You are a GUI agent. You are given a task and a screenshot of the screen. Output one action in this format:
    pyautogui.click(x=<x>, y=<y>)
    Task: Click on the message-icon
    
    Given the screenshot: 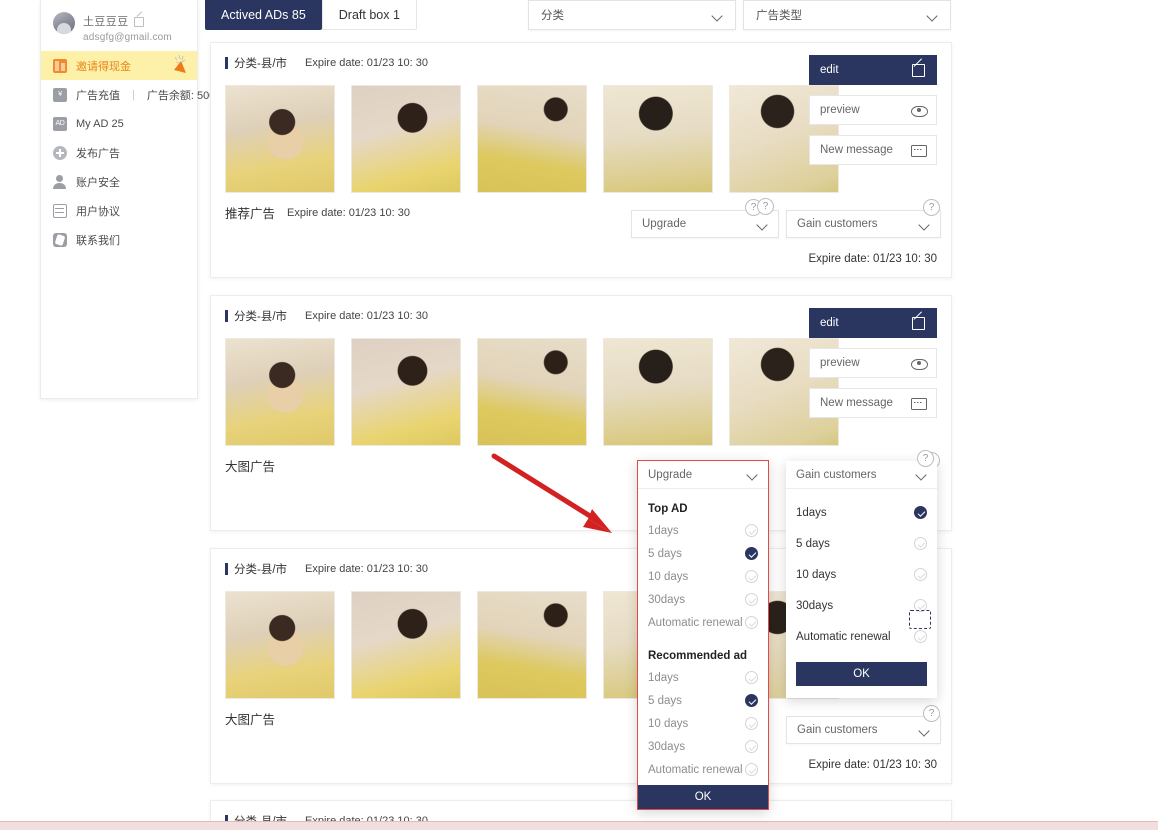 What is the action you would take?
    pyautogui.click(x=919, y=403)
    